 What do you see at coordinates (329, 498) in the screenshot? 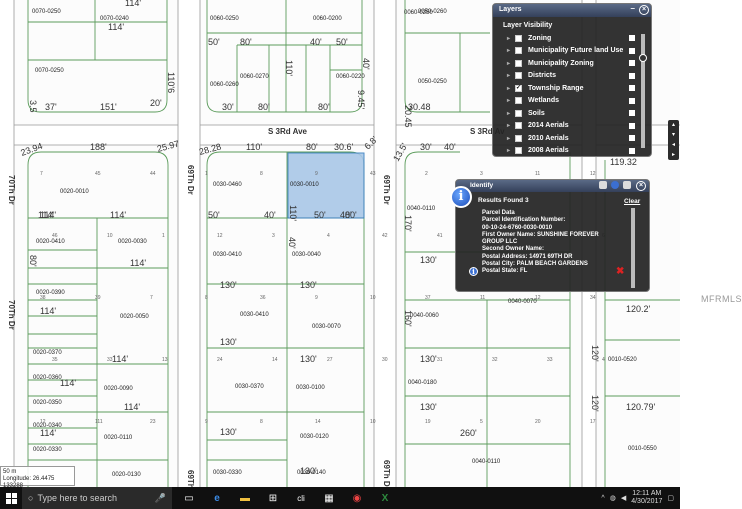
I see `calculator-icon: ▦` at bounding box center [329, 498].